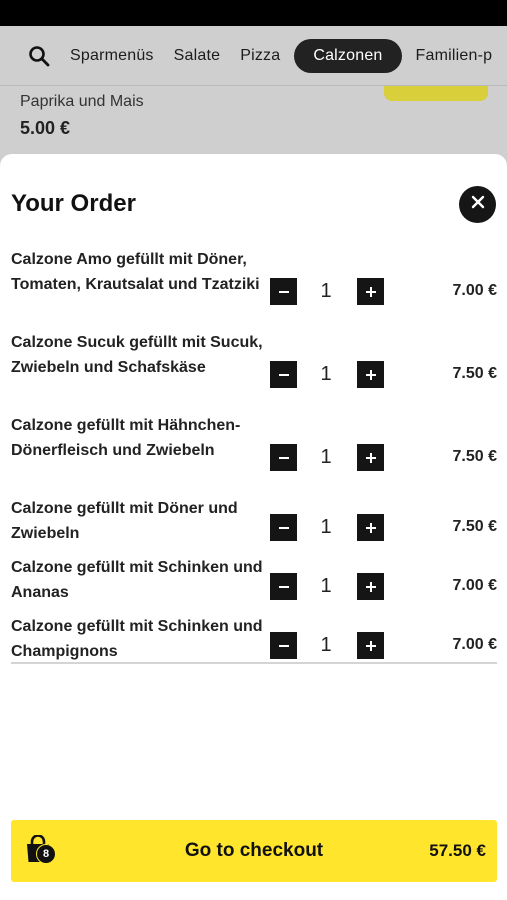  I want to click on category-tab-salate: Salate, so click(197, 56).